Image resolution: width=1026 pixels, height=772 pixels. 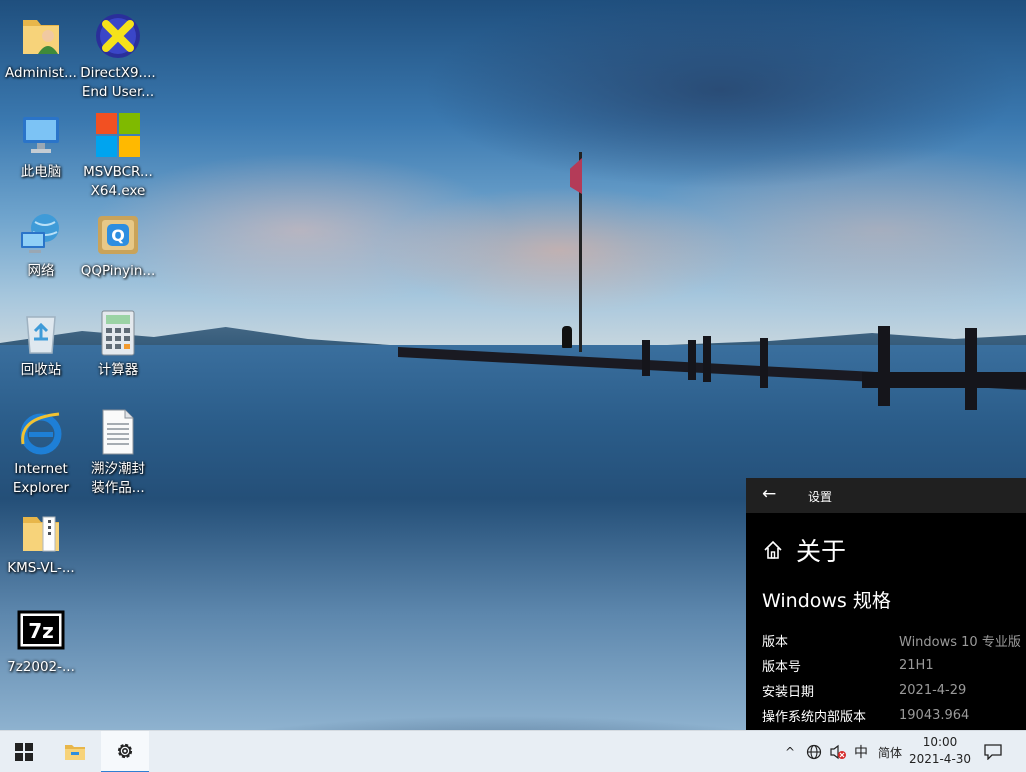 What do you see at coordinates (41, 36) in the screenshot?
I see `user-folder-icon` at bounding box center [41, 36].